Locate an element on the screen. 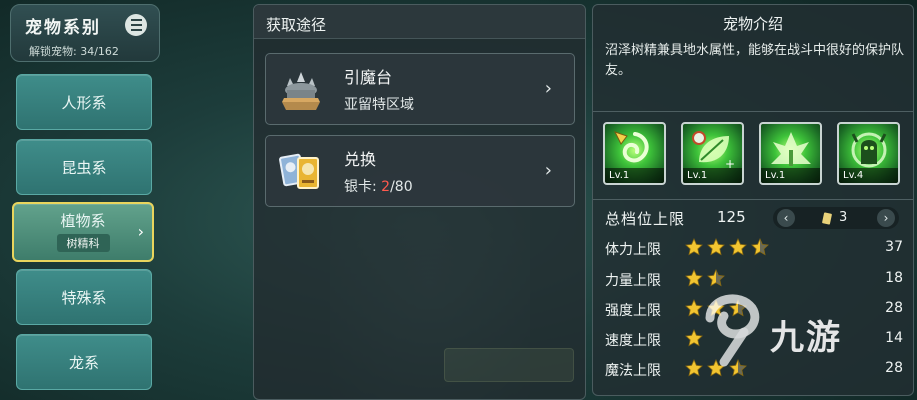  category-label: 特殊系 is located at coordinates (84, 297).